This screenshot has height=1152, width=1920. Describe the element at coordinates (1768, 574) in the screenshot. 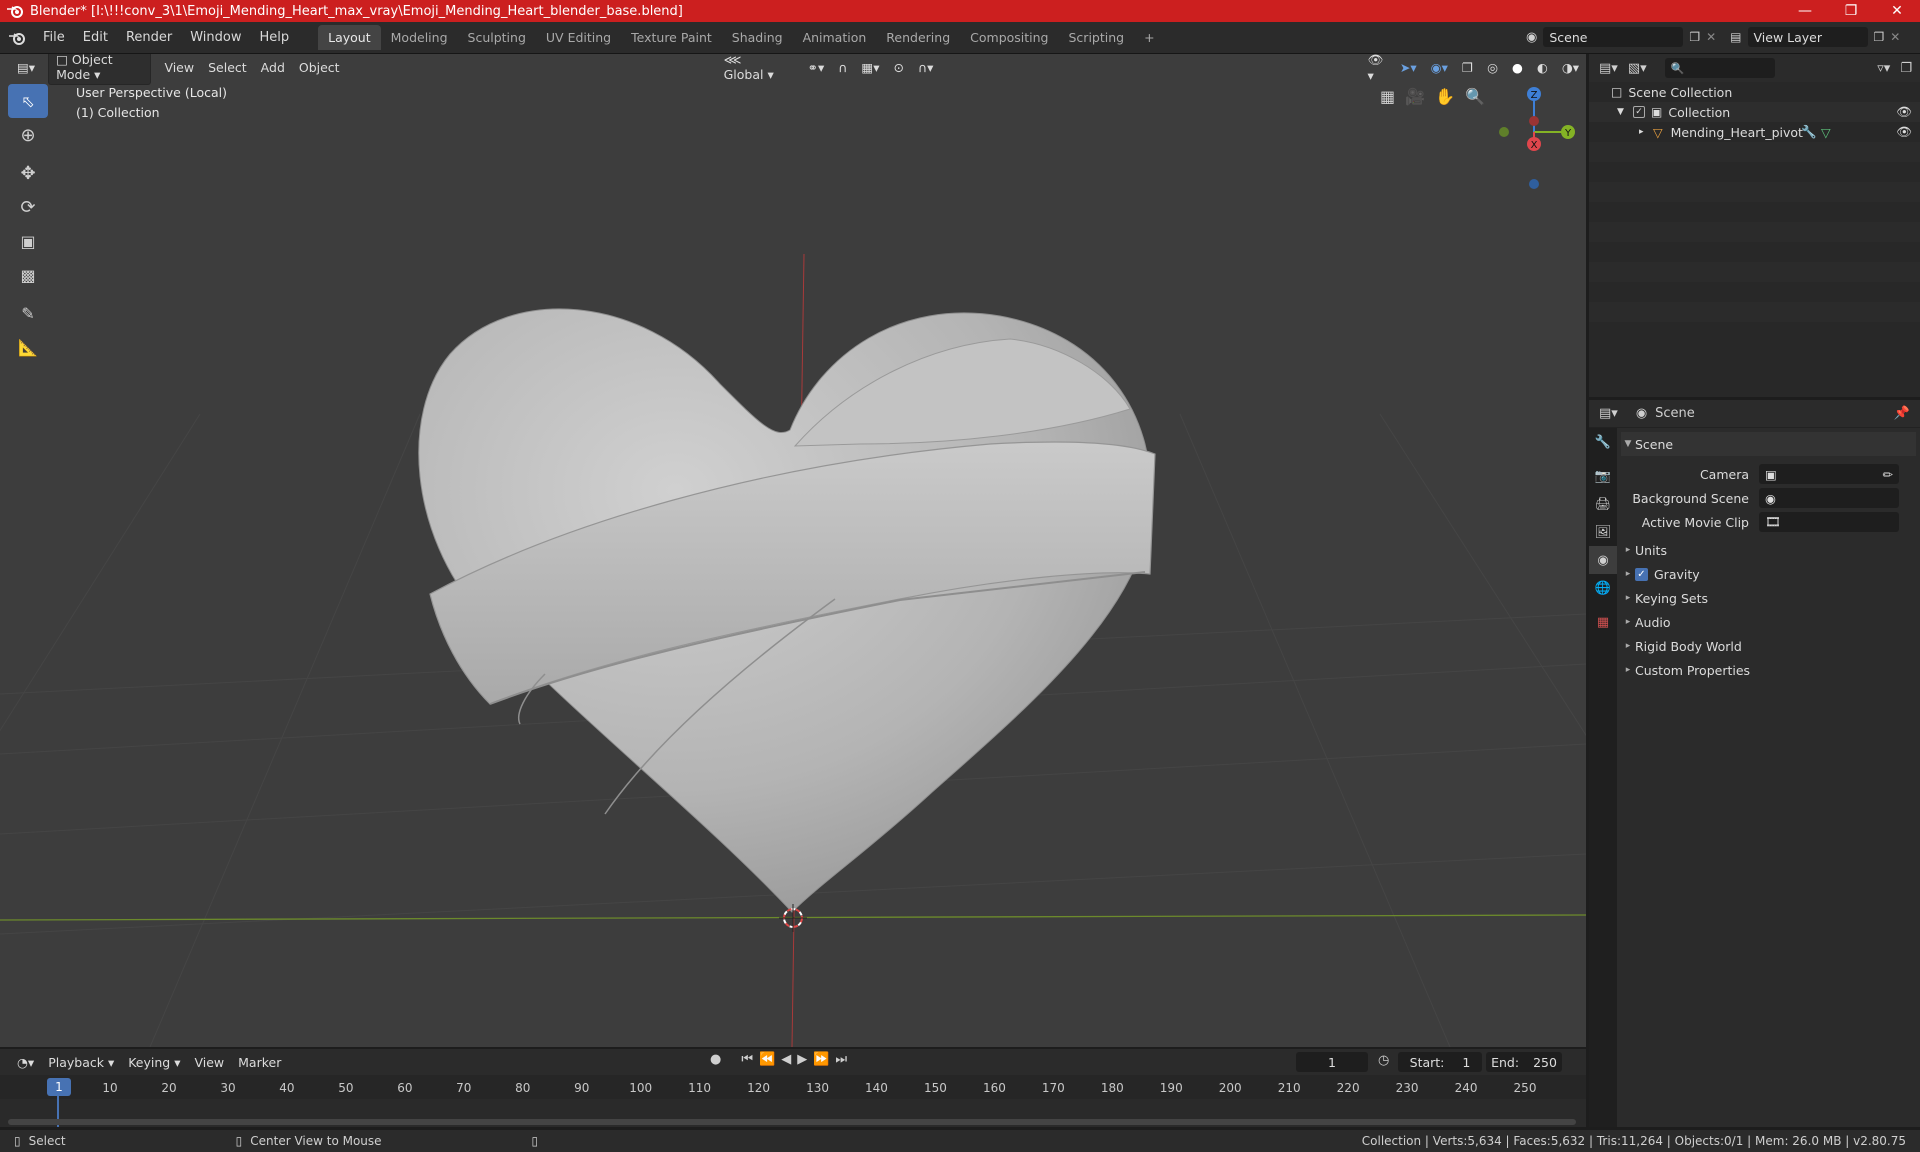

I see `gravity-section: ▸ ✓ Gravity` at that location.